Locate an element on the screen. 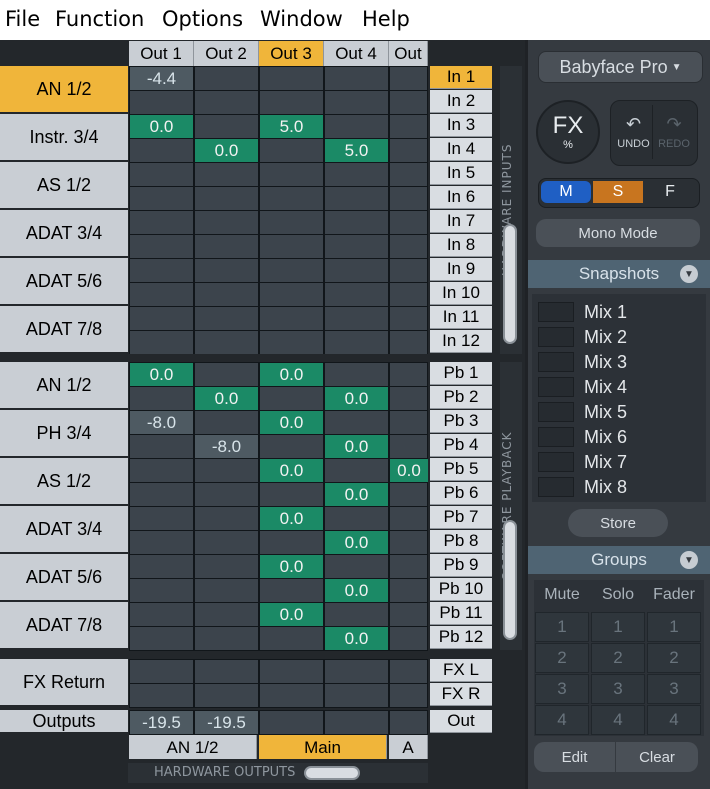 This screenshot has height=789, width=710. channel-label: In 9 is located at coordinates (461, 269).